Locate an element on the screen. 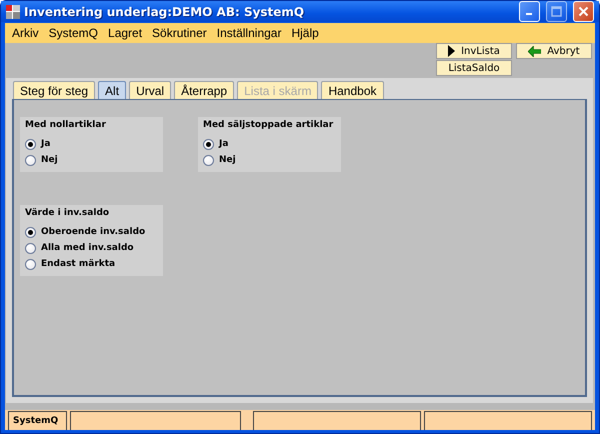 This screenshot has width=600, height=434. maximize-button is located at coordinates (556, 11).